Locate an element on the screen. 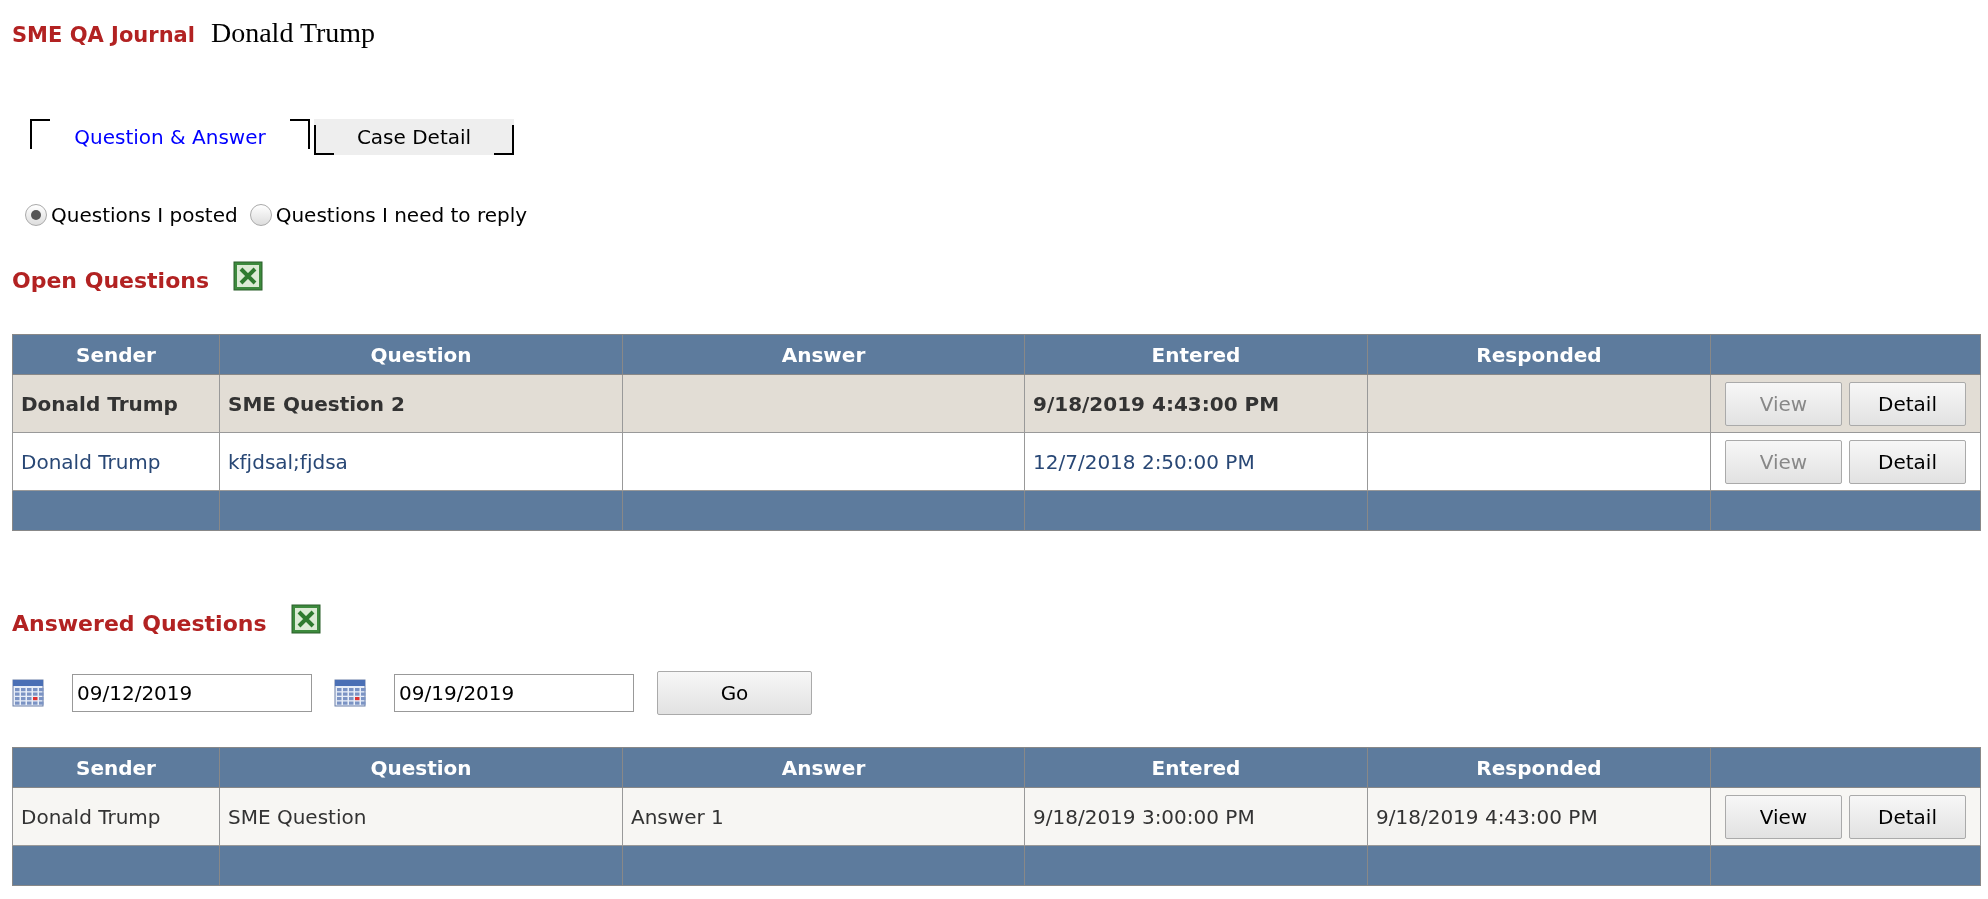 This screenshot has width=1988, height=899. date-field: 09/12/2019 is located at coordinates (192, 693).